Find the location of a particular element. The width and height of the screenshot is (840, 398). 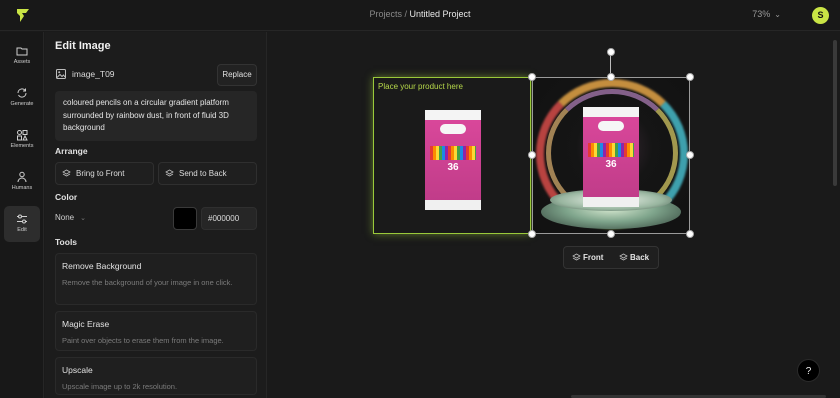

panel-title: Edit Image is located at coordinates (83, 46).